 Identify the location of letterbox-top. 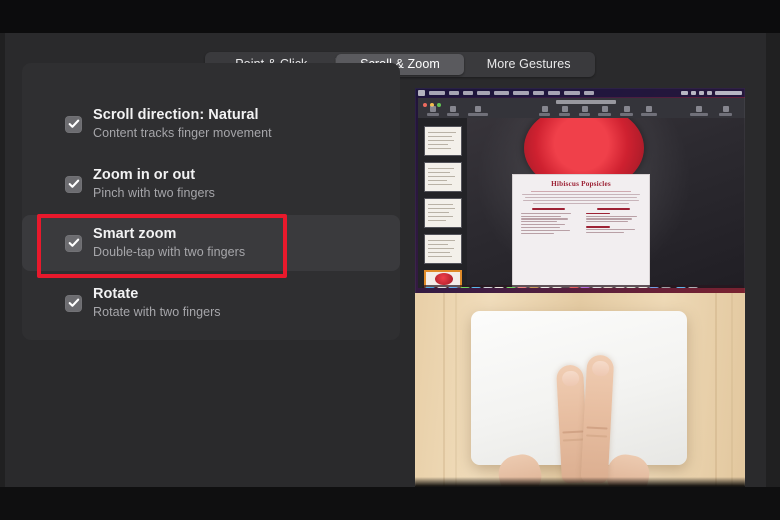
(390, 16).